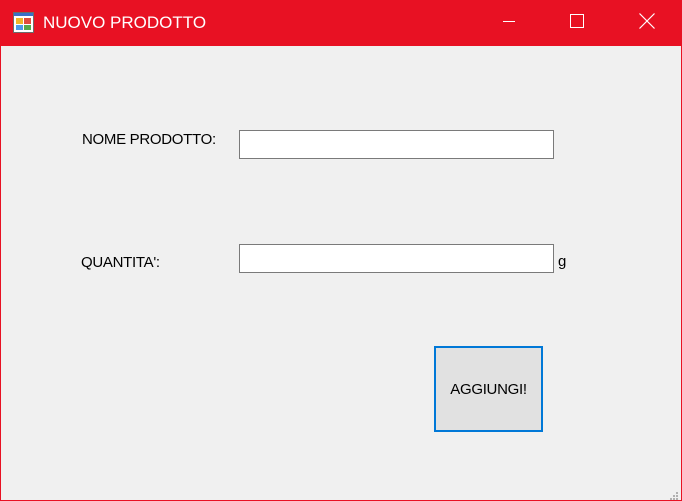 This screenshot has width=682, height=501. What do you see at coordinates (341, 23) in the screenshot?
I see `title-bar: NUOVO PRODOTTO` at bounding box center [341, 23].